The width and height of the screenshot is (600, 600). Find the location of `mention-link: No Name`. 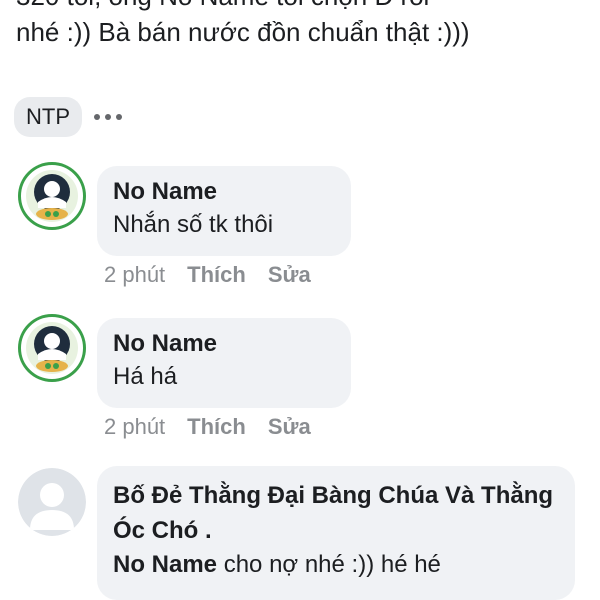

mention-link: No Name is located at coordinates (165, 564).